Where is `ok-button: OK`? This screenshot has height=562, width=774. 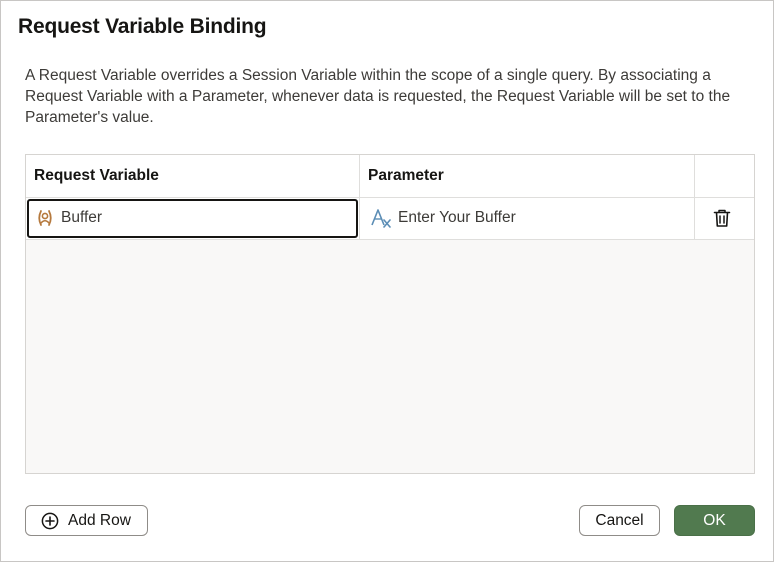
ok-button: OK is located at coordinates (714, 520).